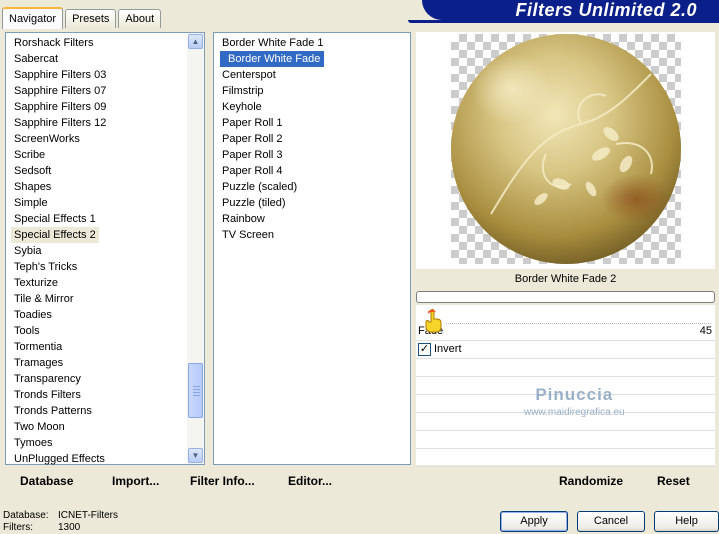 The width and height of the screenshot is (719, 534). Describe the element at coordinates (574, 394) in the screenshot. I see `watermark-title: Pinuccia` at that location.